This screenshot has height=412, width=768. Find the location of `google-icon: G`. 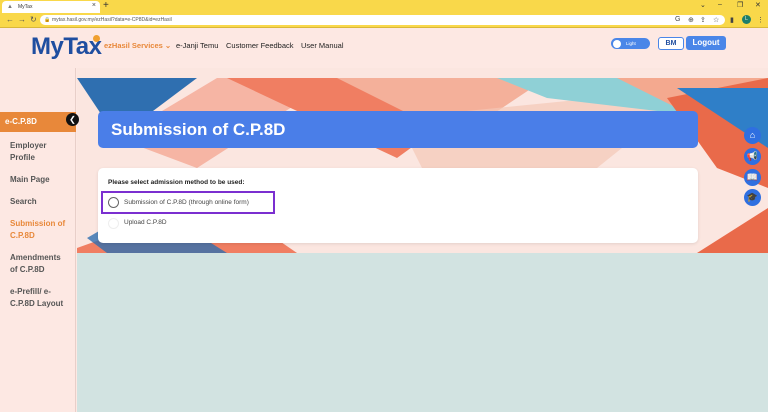

google-icon: G is located at coordinates (677, 19).